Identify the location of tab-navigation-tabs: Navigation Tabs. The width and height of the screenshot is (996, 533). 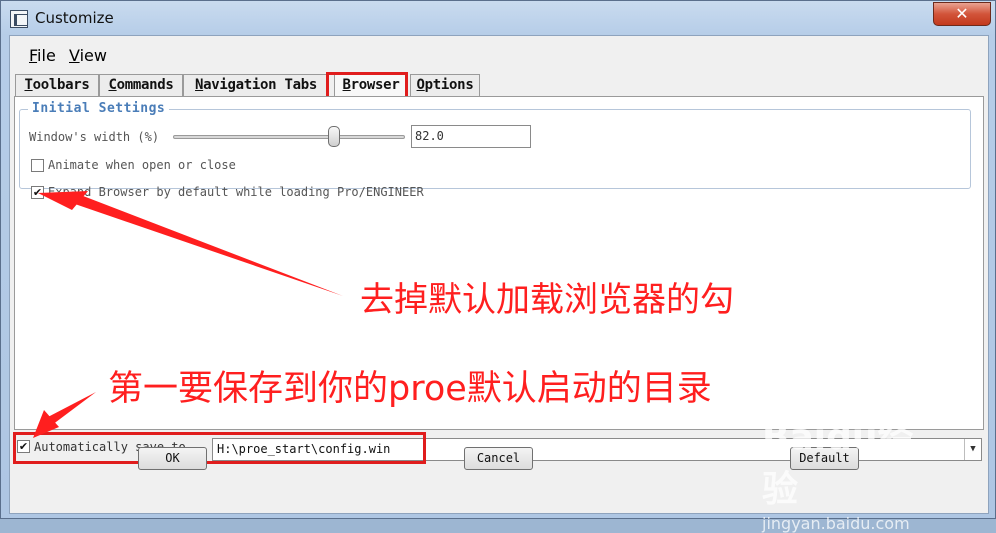
(256, 85).